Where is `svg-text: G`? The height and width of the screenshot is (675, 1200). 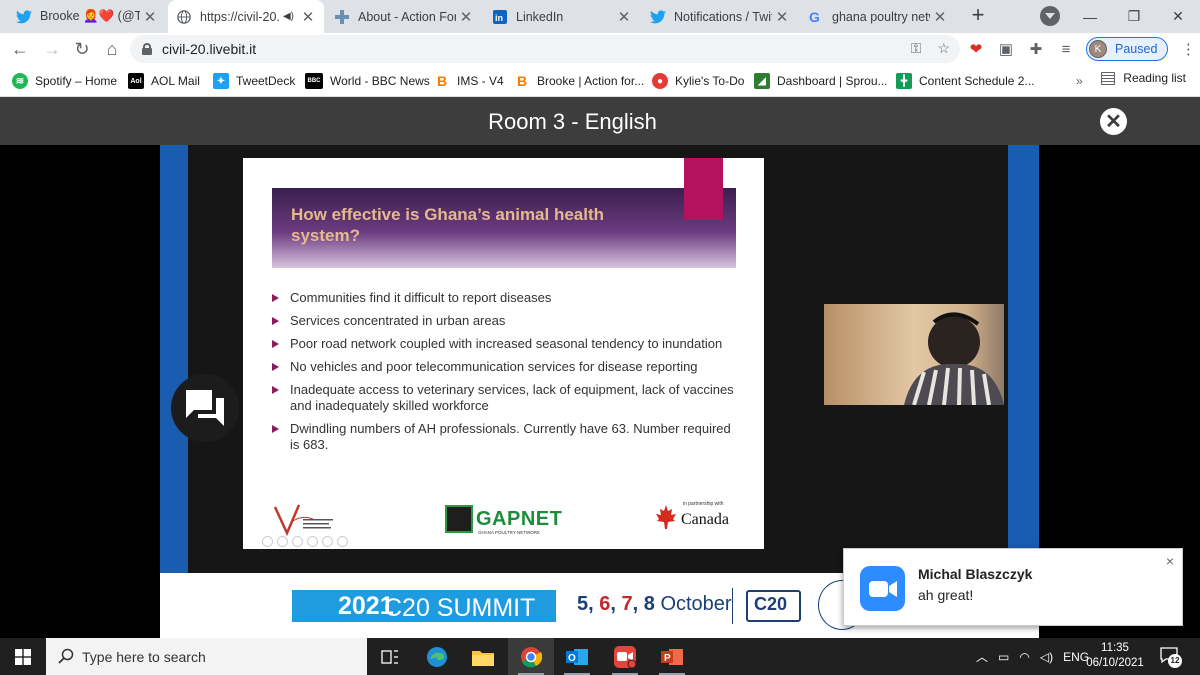
svg-text: G is located at coordinates (814, 17).